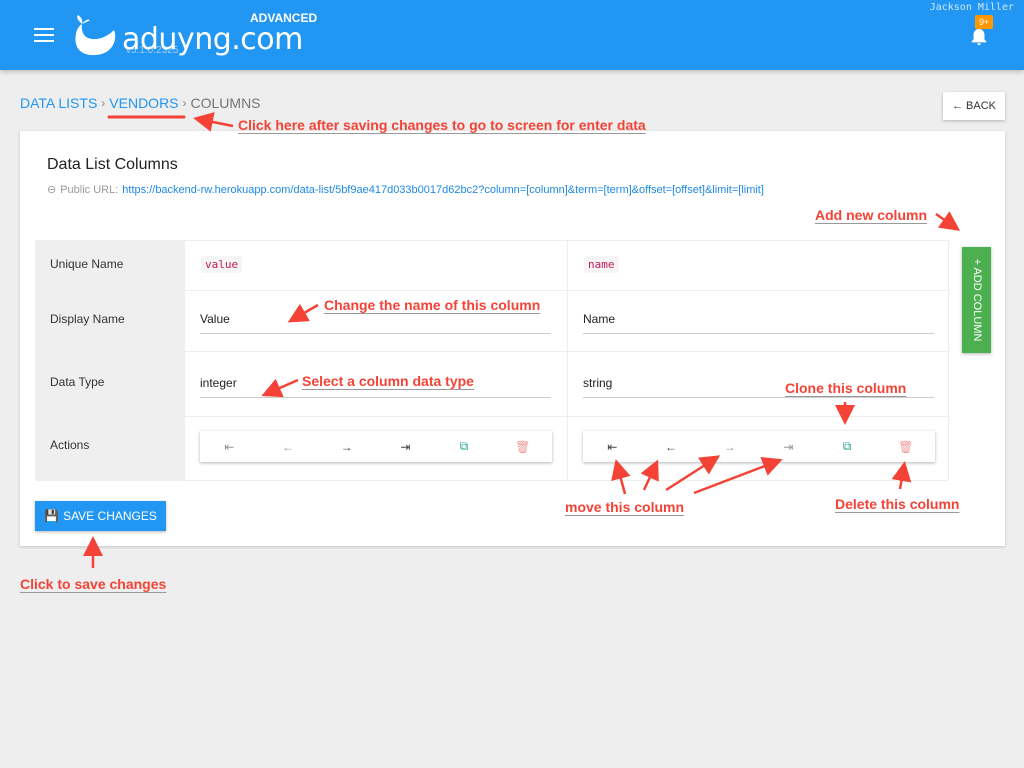 Image resolution: width=1024 pixels, height=768 pixels. What do you see at coordinates (284, 18) in the screenshot?
I see `brand-tier: ADVANCED` at bounding box center [284, 18].